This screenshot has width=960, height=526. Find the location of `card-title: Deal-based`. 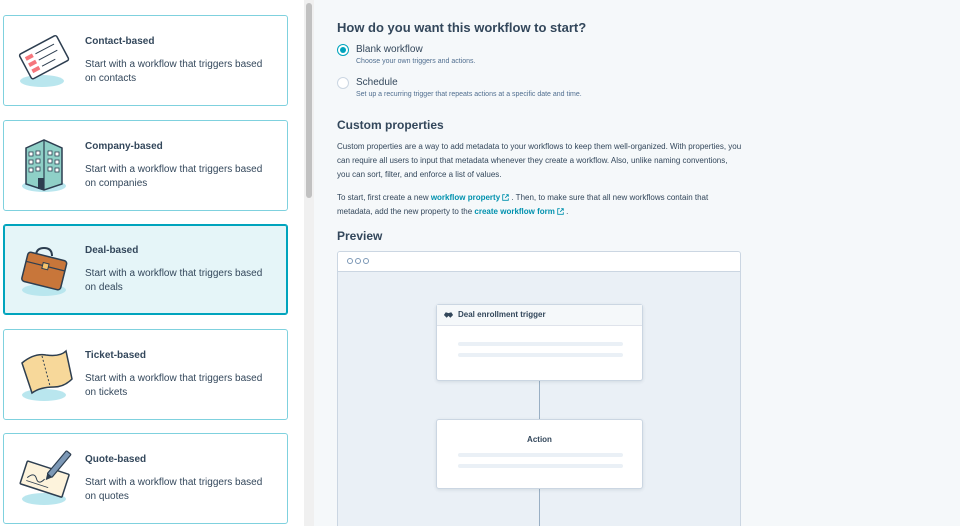

card-title: Deal-based is located at coordinates (112, 250).